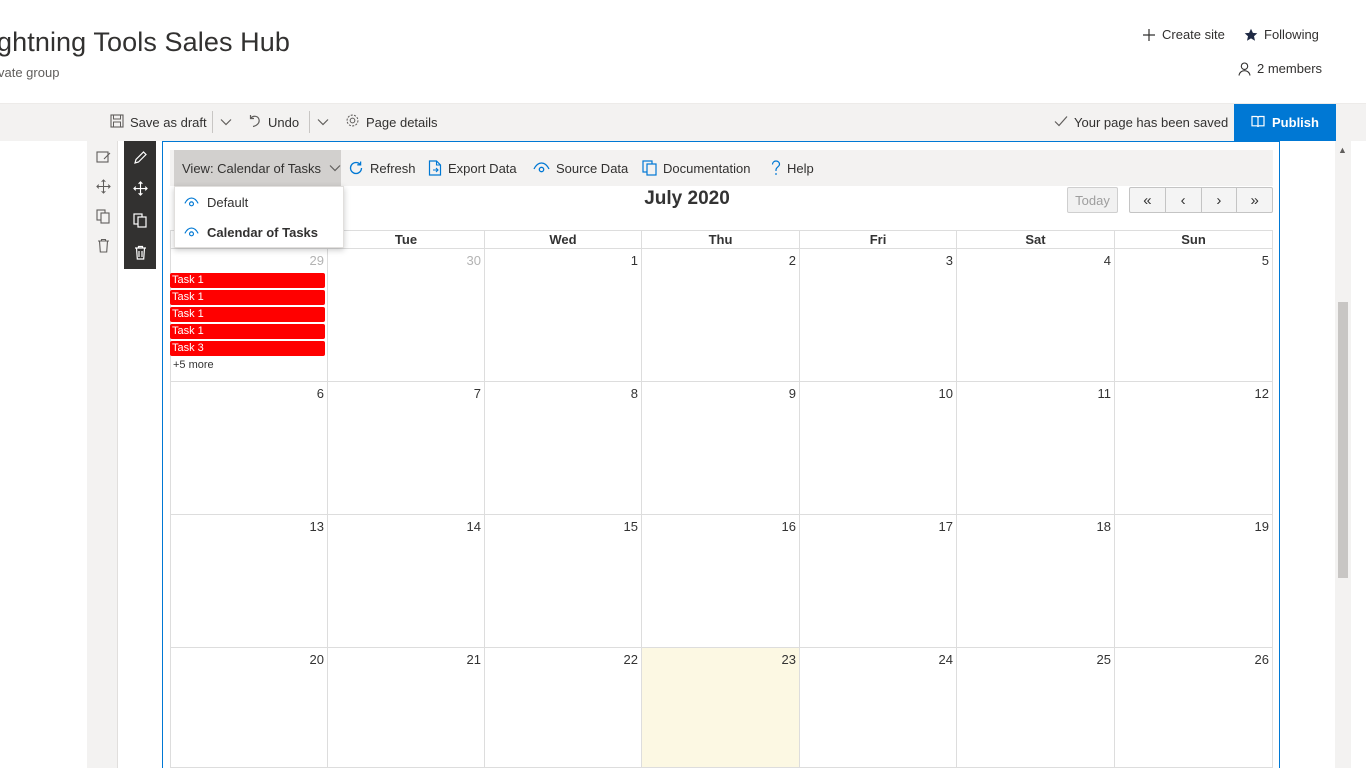 Image resolution: width=1366 pixels, height=768 pixels. Describe the element at coordinates (1194, 448) in the screenshot. I see `calendar-day-cell: 12` at that location.